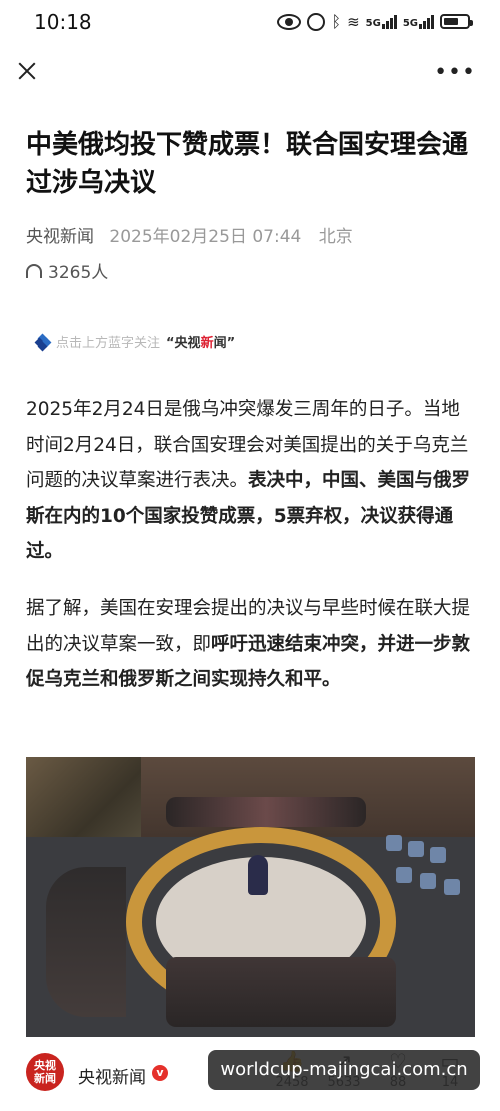 The width and height of the screenshot is (500, 1111). I want to click on delegates-top, so click(266, 812).